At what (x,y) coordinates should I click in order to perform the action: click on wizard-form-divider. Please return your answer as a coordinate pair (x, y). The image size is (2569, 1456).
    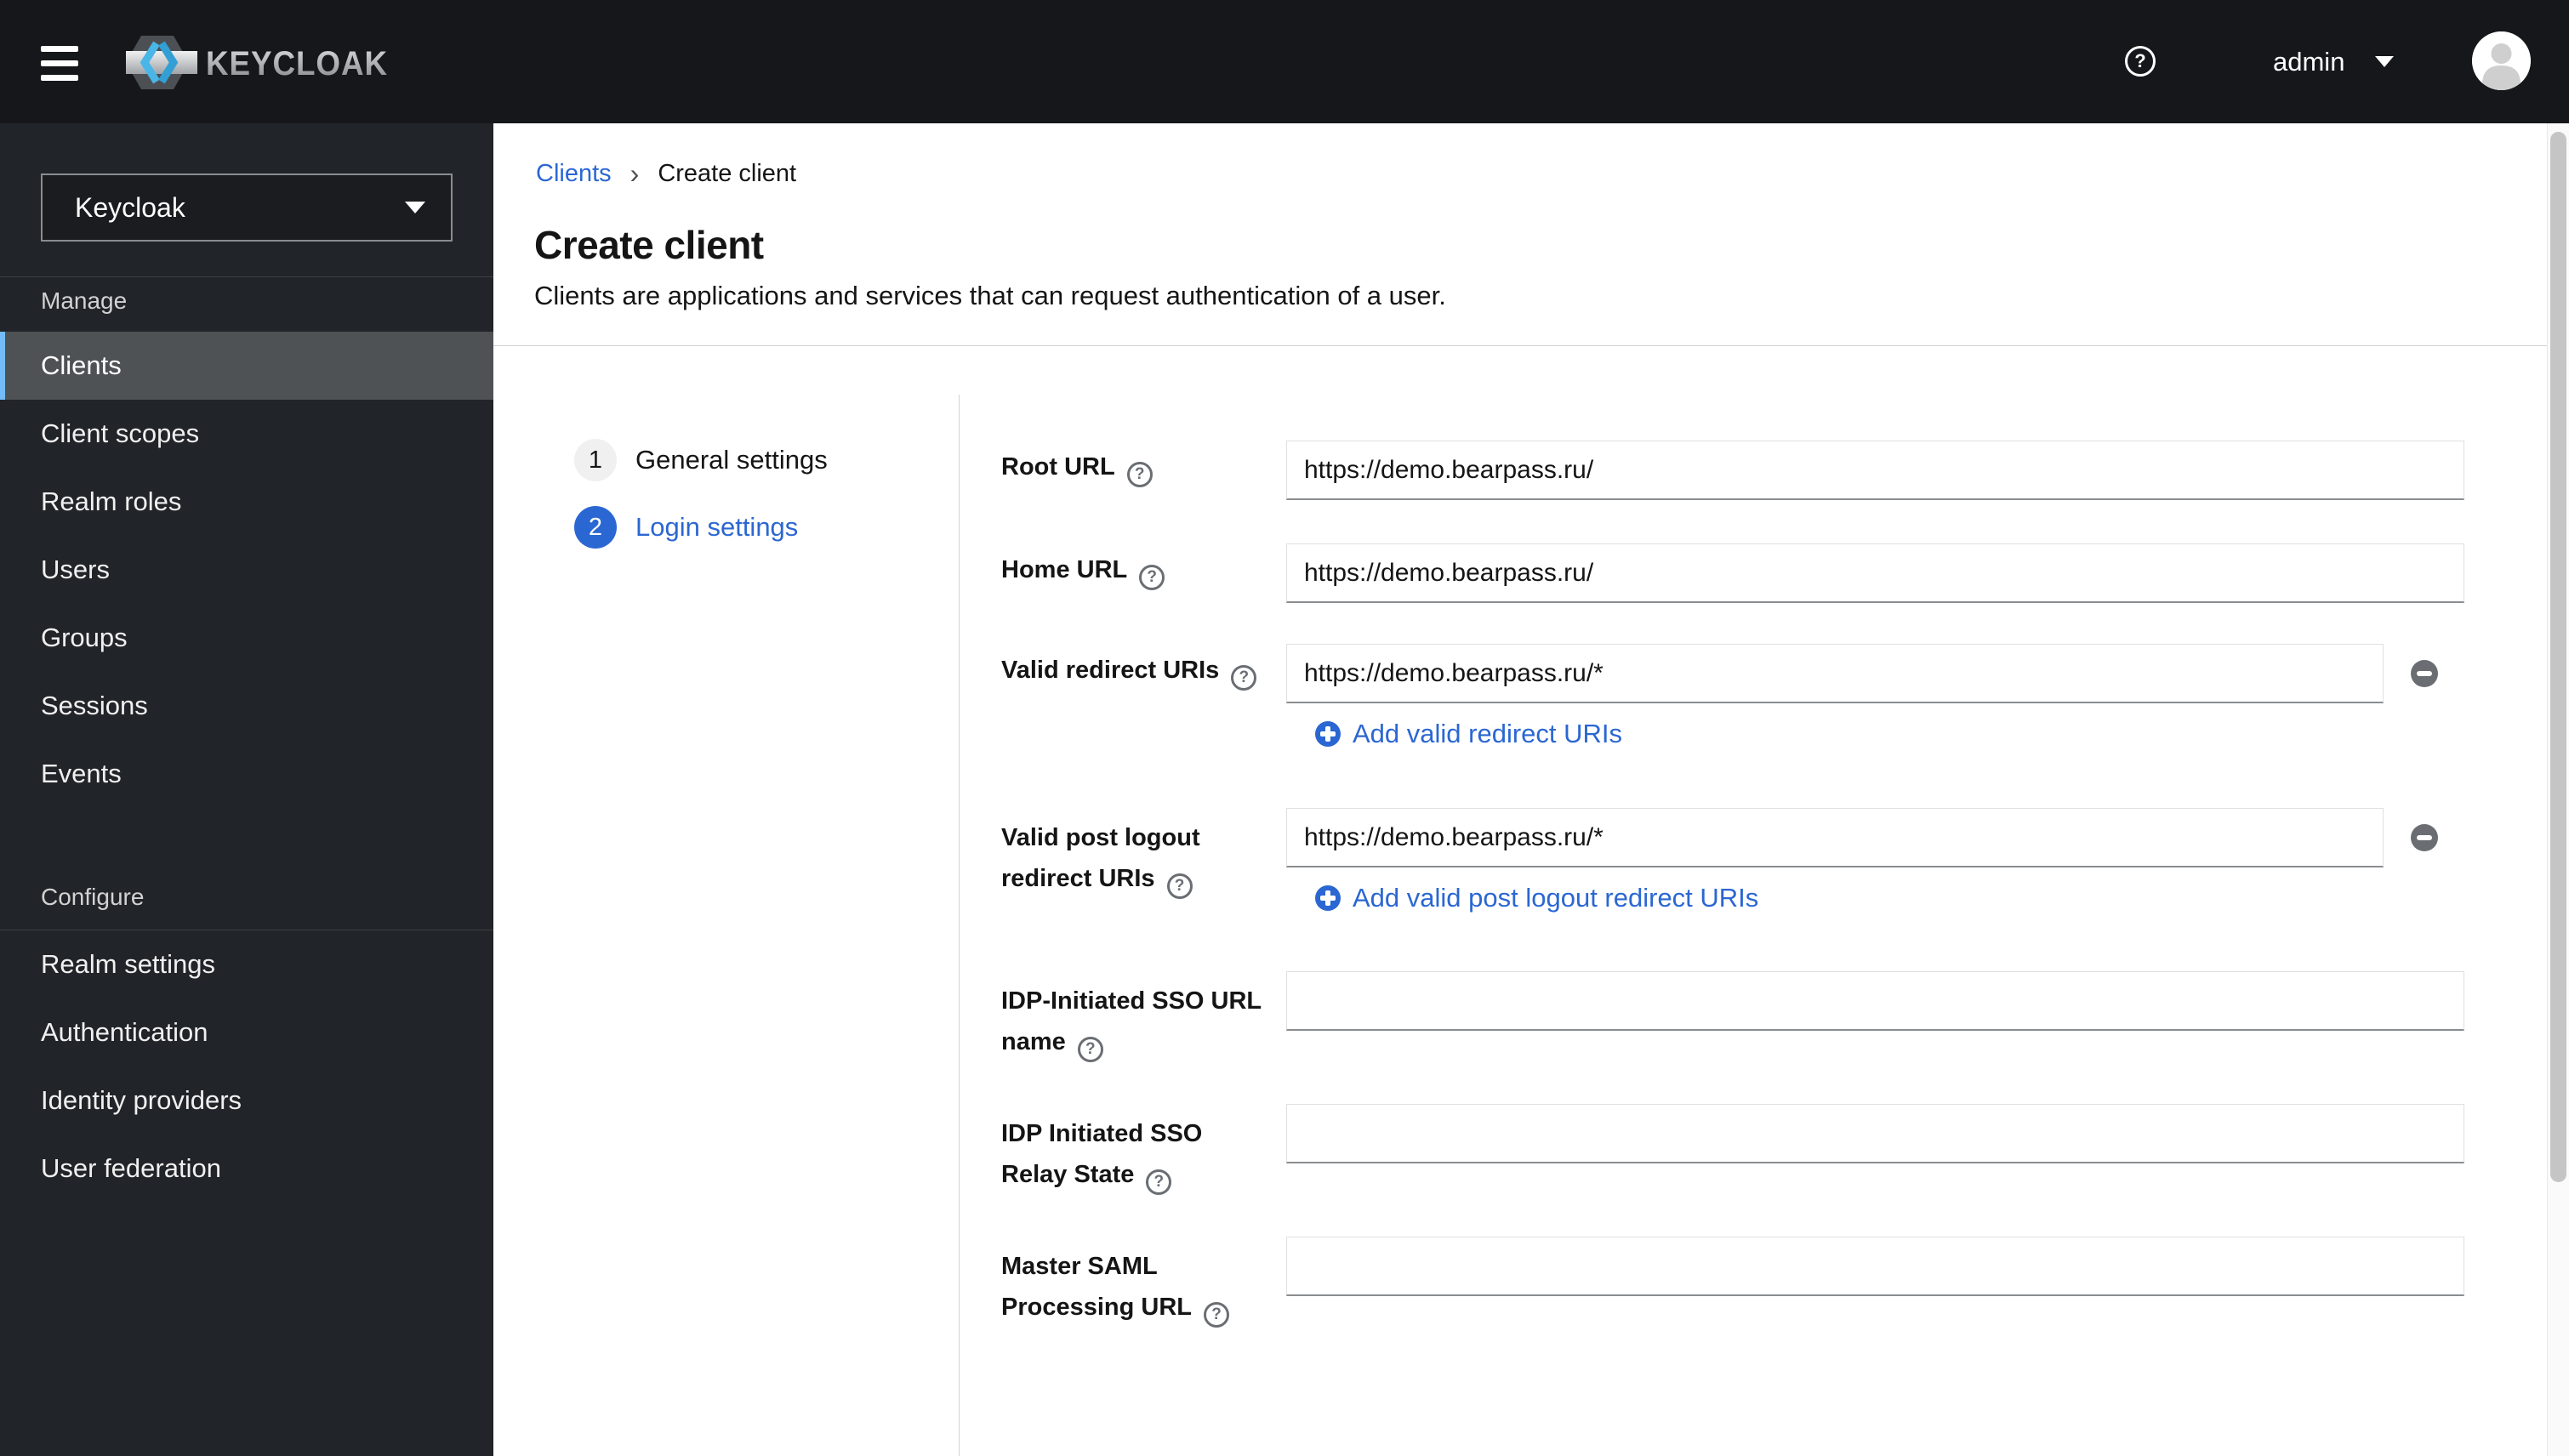
    Looking at the image, I should click on (959, 926).